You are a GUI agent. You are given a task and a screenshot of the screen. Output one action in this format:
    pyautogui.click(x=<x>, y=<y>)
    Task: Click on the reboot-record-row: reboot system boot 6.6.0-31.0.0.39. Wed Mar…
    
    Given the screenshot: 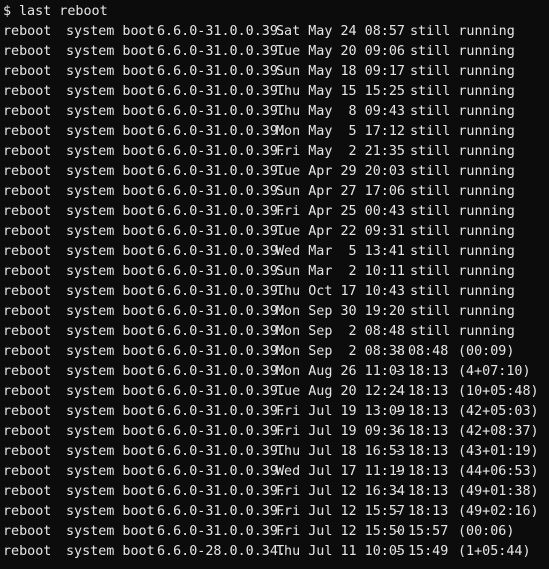 What is the action you would take?
    pyautogui.click(x=274, y=252)
    